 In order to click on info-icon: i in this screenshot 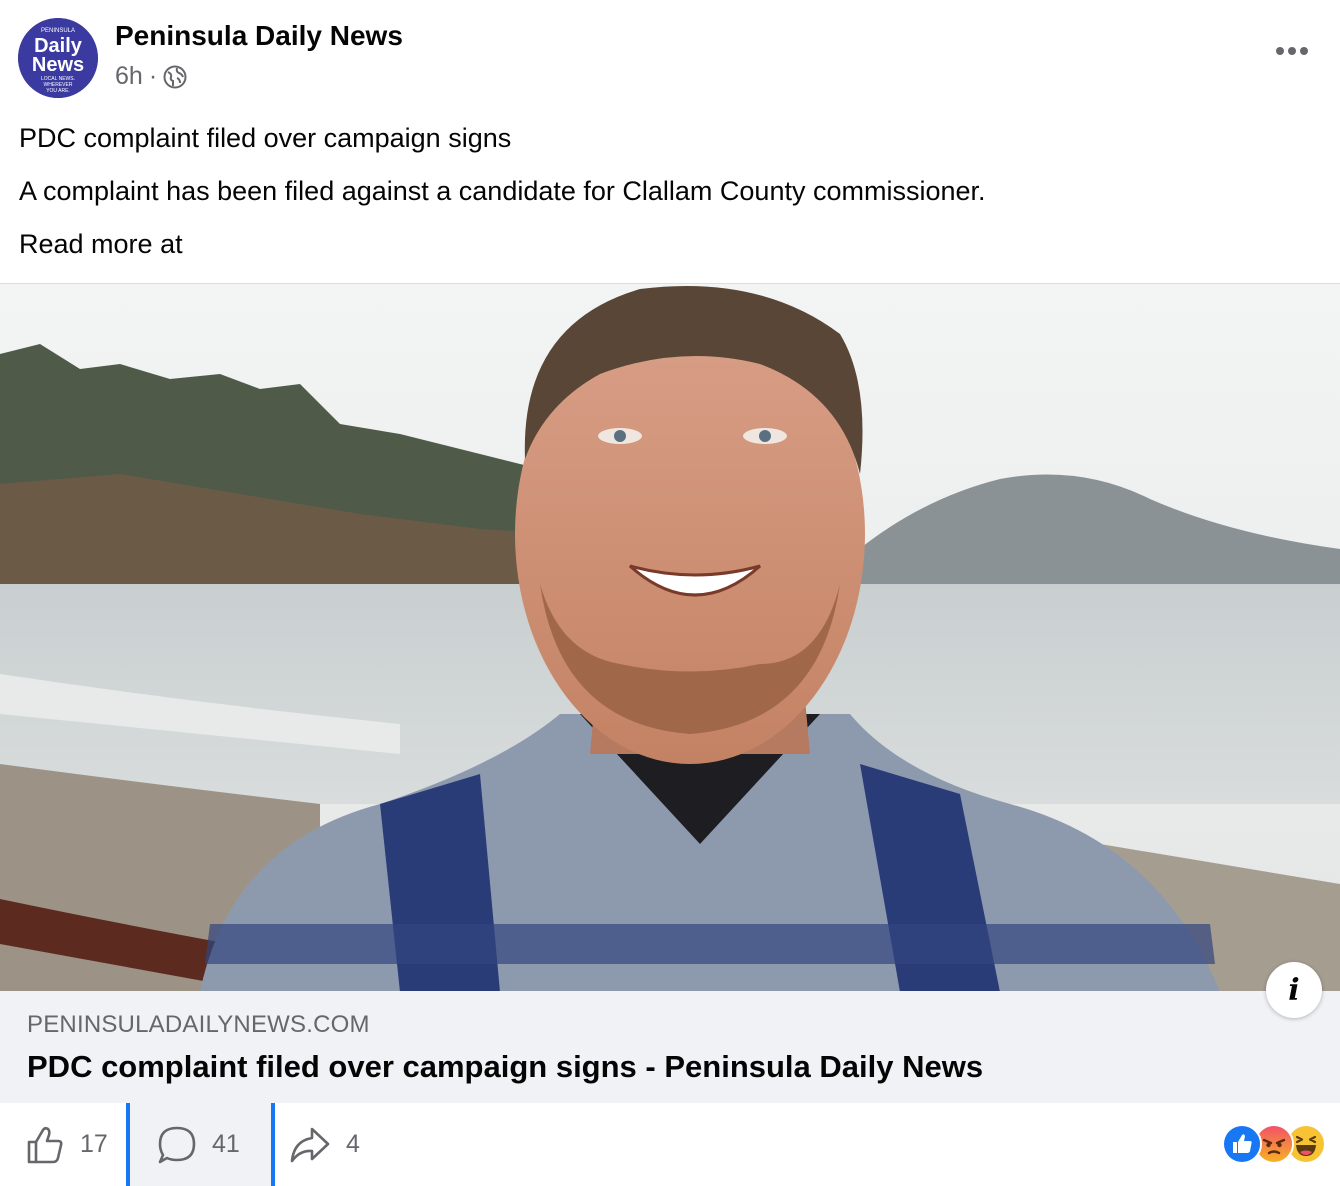, I will do `click(1294, 990)`.